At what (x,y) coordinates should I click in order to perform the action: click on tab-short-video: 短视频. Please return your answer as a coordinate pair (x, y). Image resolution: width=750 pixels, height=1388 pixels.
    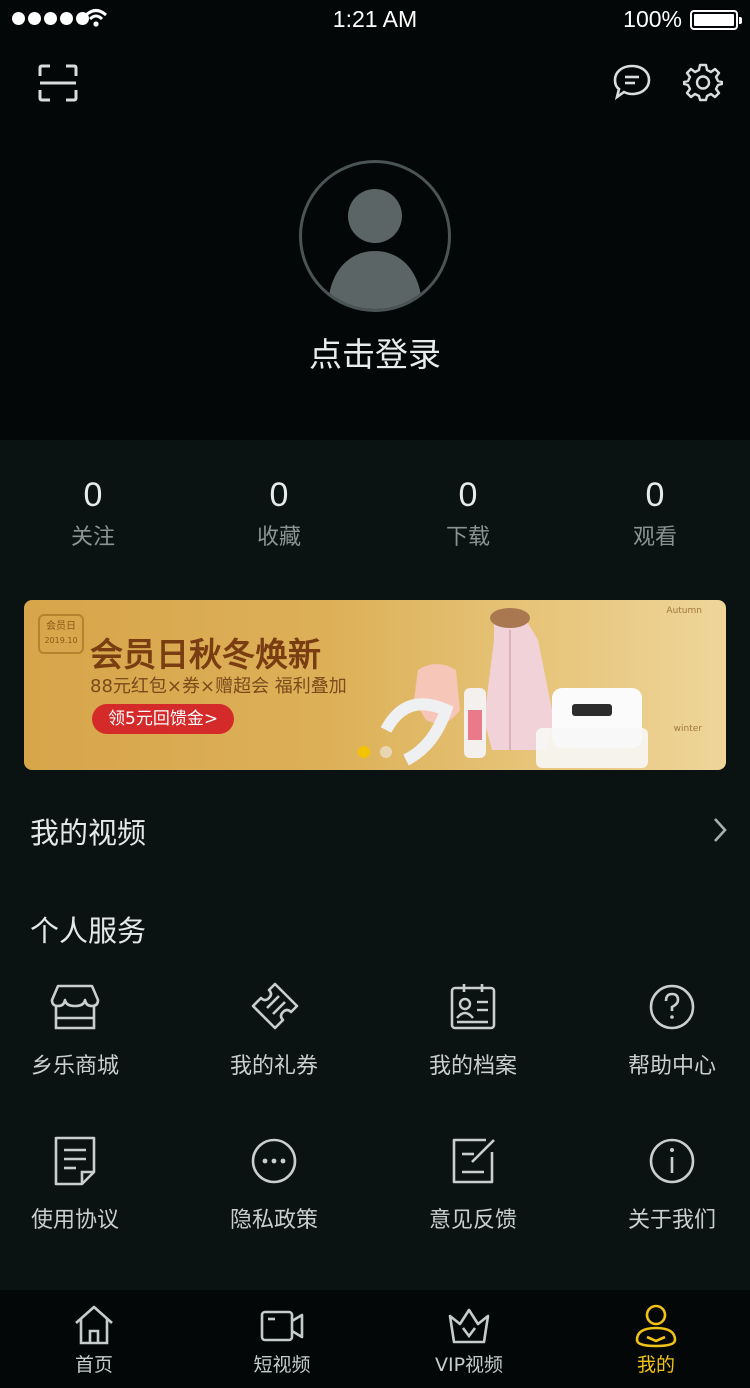
    Looking at the image, I should click on (282, 1339).